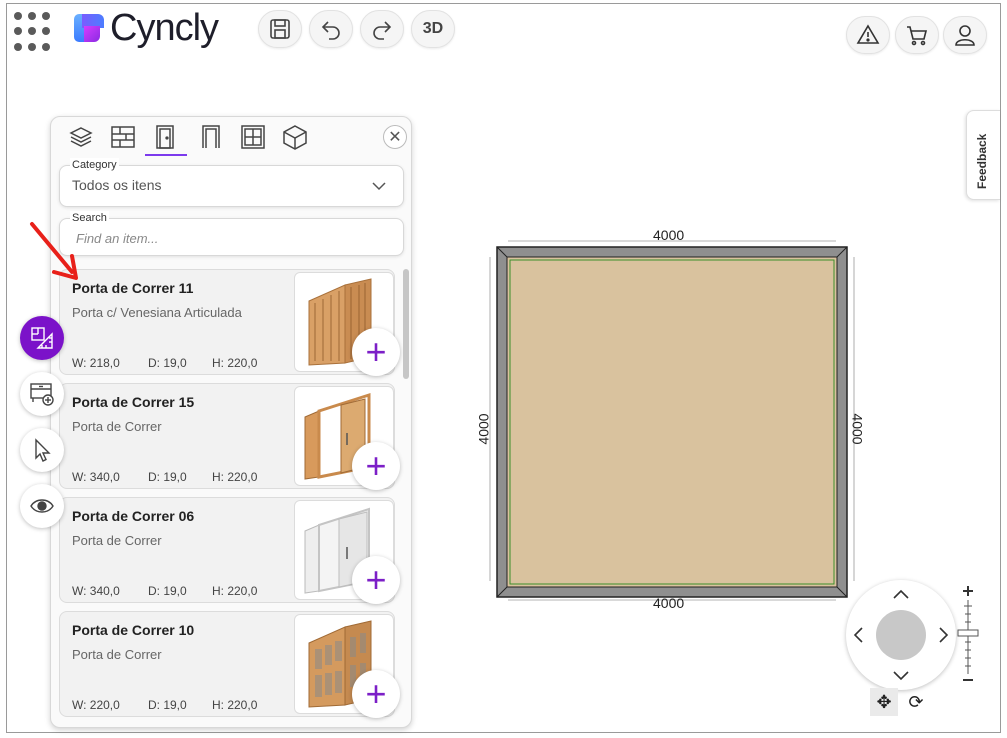 This screenshot has height=738, width=1007. I want to click on tab-layers, so click(81, 137).